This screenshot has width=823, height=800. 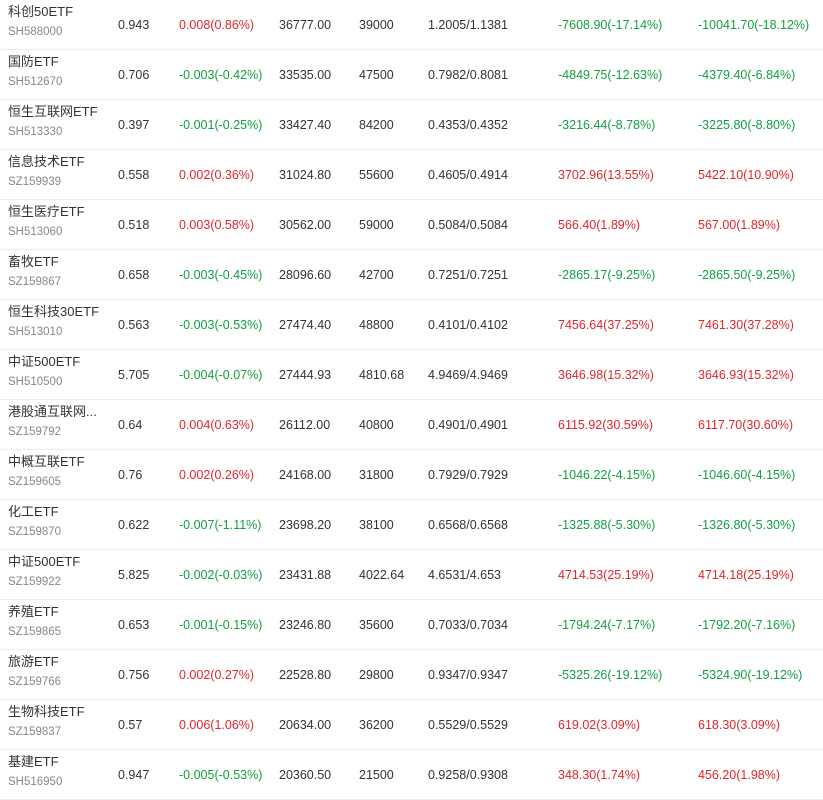 What do you see at coordinates (599, 225) in the screenshot?
I see `profit-loss-cell: 566.40(1.89%)` at bounding box center [599, 225].